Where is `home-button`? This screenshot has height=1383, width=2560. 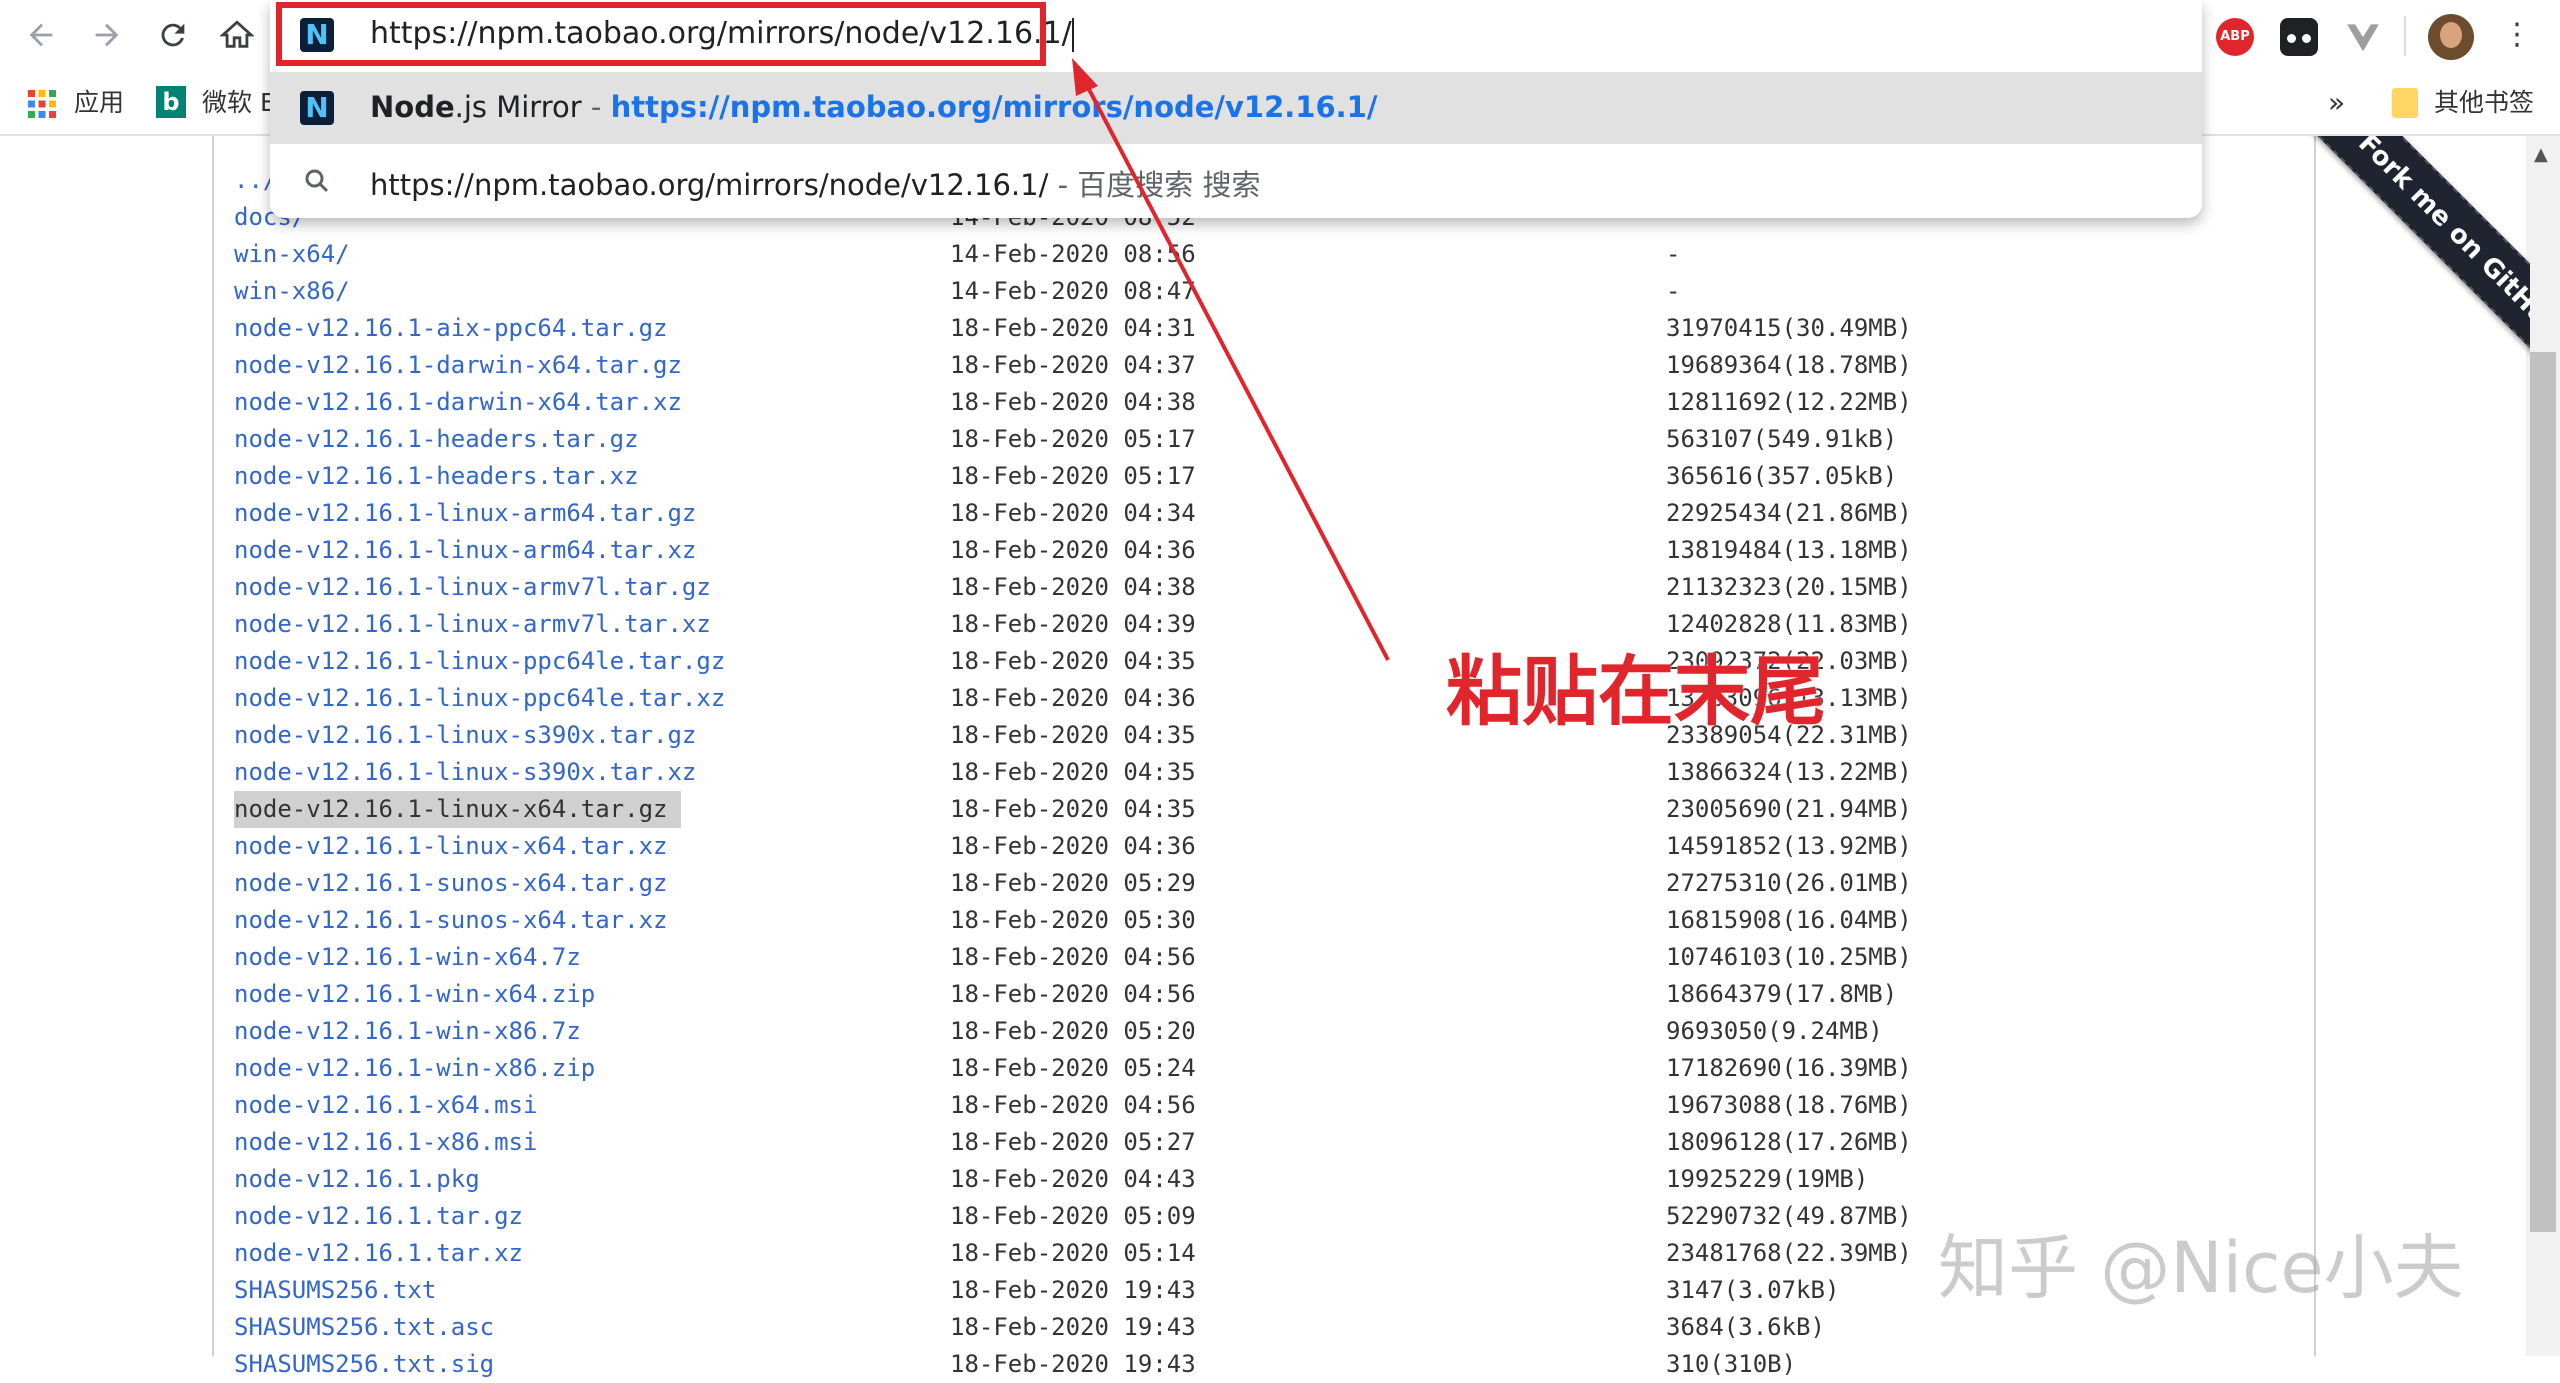 home-button is located at coordinates (237, 35).